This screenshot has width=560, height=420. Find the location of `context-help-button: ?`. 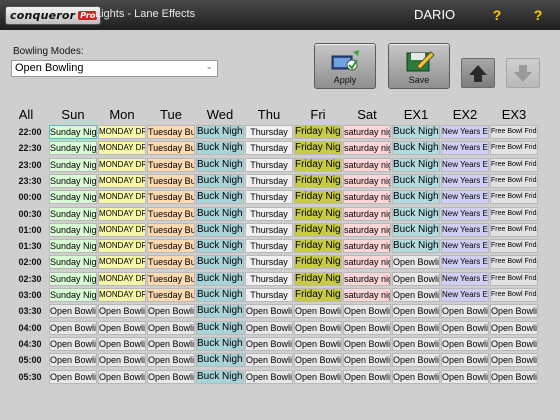

context-help-button: ? is located at coordinates (497, 15).